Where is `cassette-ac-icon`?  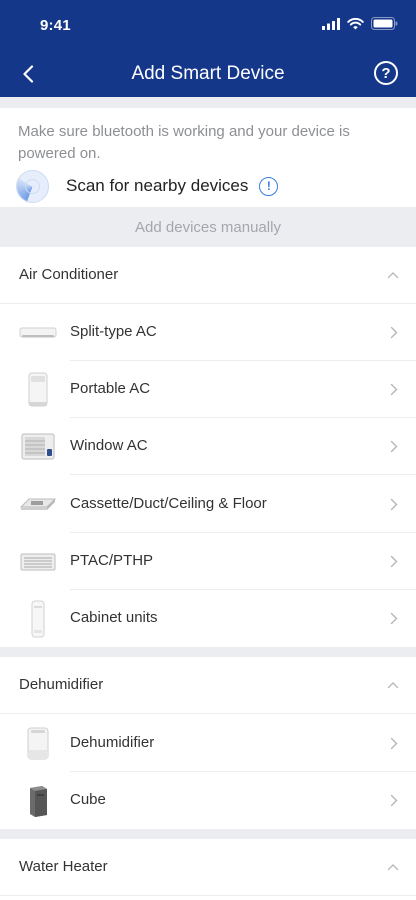 cassette-ac-icon is located at coordinates (38, 505).